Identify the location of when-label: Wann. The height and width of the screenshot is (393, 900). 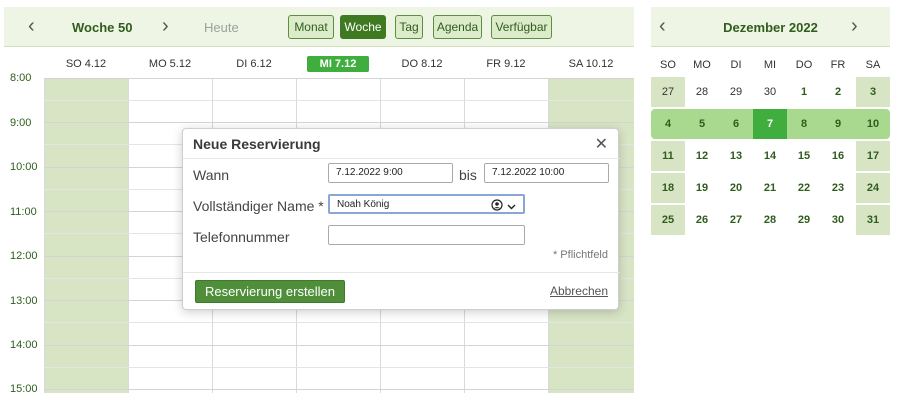
(211, 175).